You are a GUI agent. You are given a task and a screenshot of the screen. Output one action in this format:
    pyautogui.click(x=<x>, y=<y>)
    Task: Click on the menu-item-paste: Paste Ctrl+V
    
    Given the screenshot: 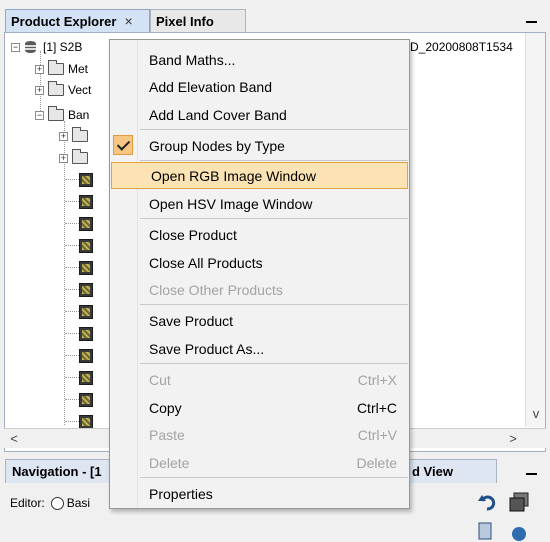 What is the action you would take?
    pyautogui.click(x=259, y=434)
    